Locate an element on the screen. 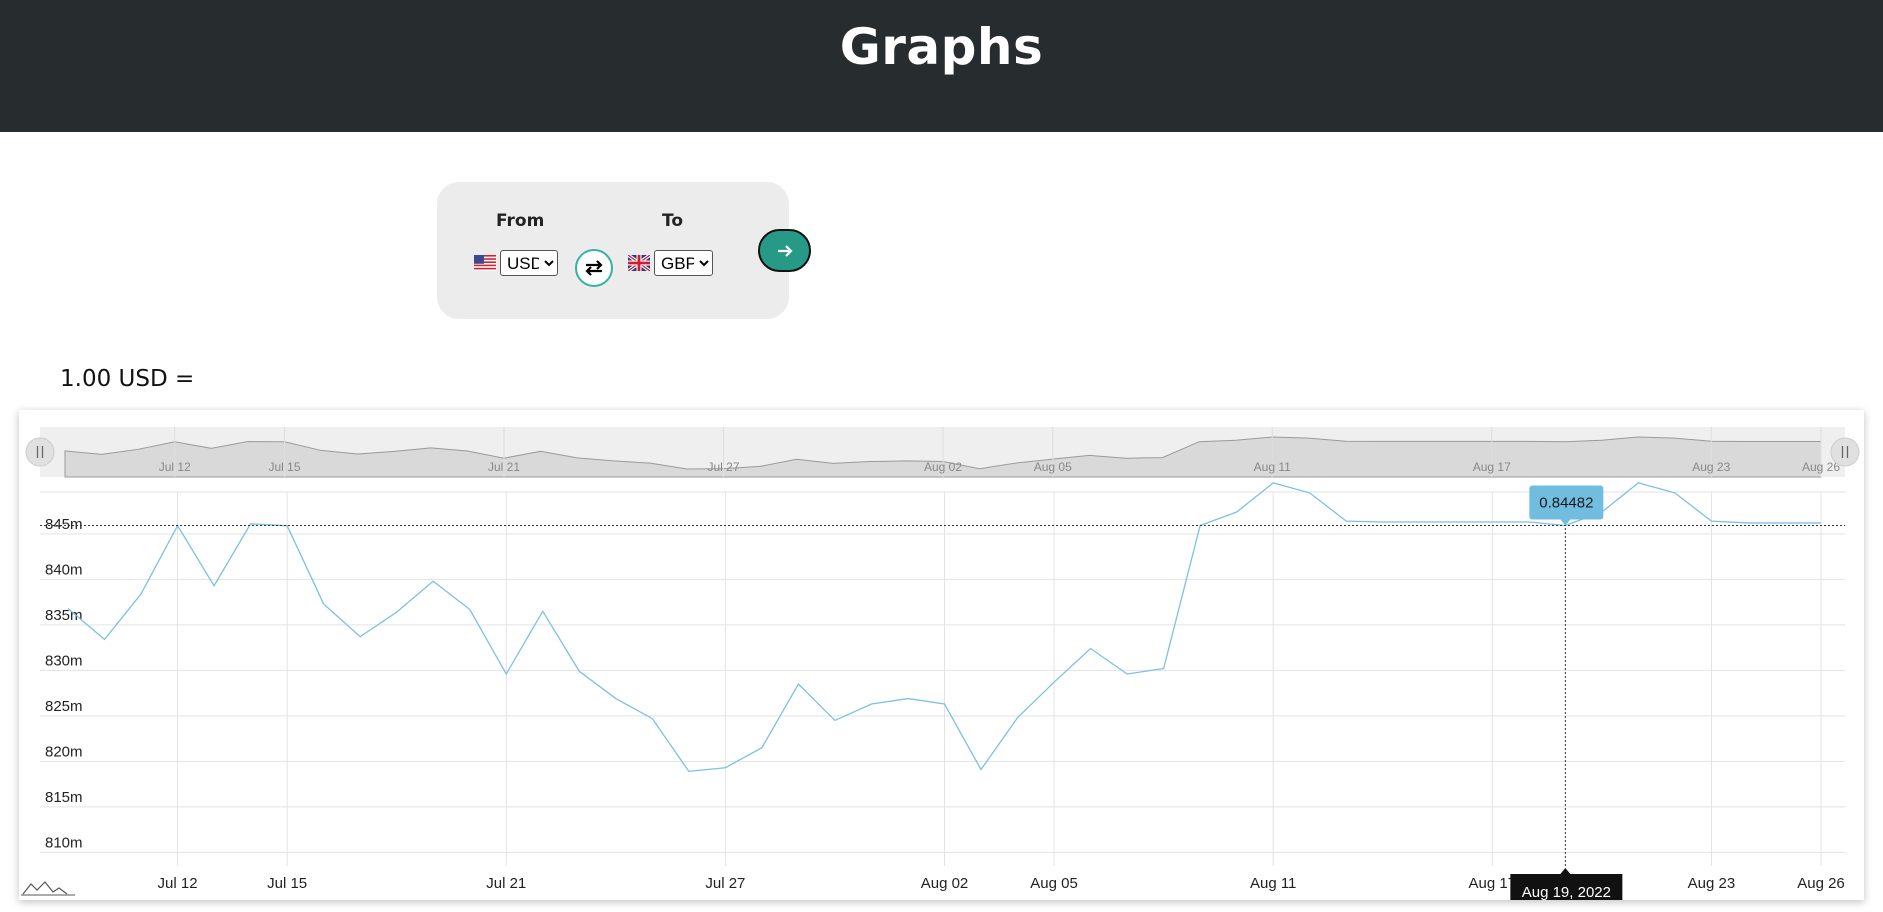 The image size is (1883, 912). y-tick-label: 845m is located at coordinates (64, 524).